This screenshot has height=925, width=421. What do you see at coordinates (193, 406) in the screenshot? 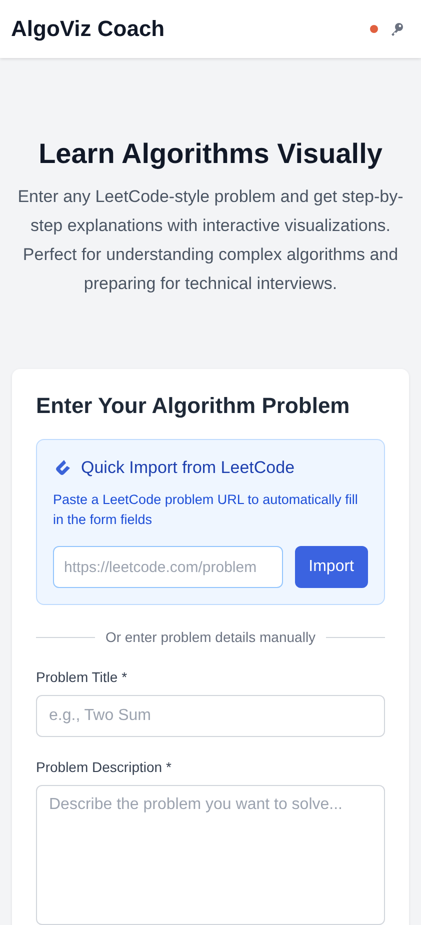
I see `card-title: Enter Your Algorithm Problem` at bounding box center [193, 406].